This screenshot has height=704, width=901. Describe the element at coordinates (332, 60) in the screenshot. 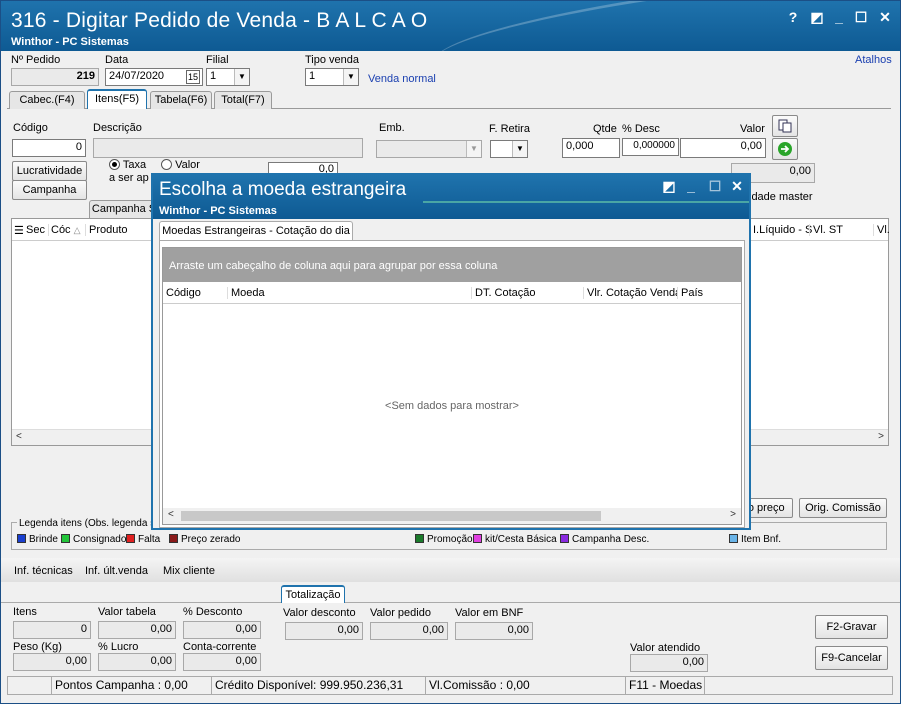

I see `tipo-venda-label: Tipo venda` at that location.